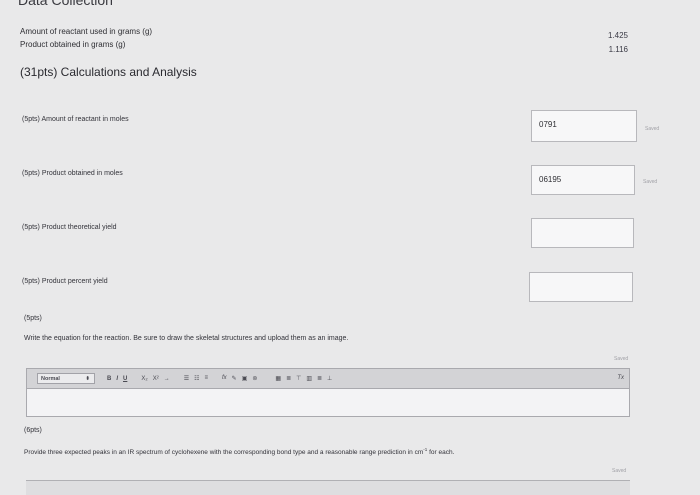 This screenshot has width=700, height=495. Describe the element at coordinates (582, 233) in the screenshot. I see `theoretical-yield-input` at that location.